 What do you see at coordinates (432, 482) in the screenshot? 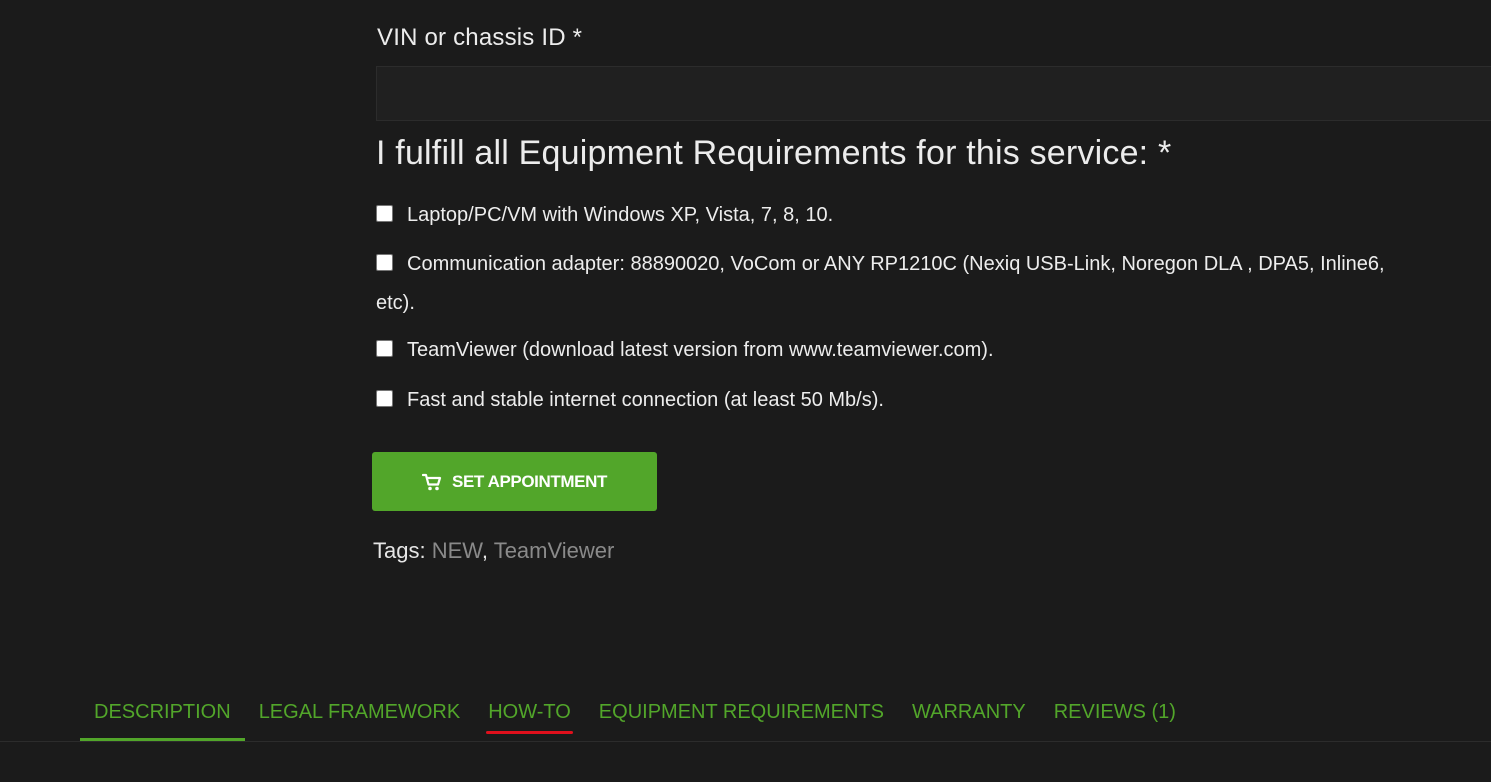
I see `cart-icon` at bounding box center [432, 482].